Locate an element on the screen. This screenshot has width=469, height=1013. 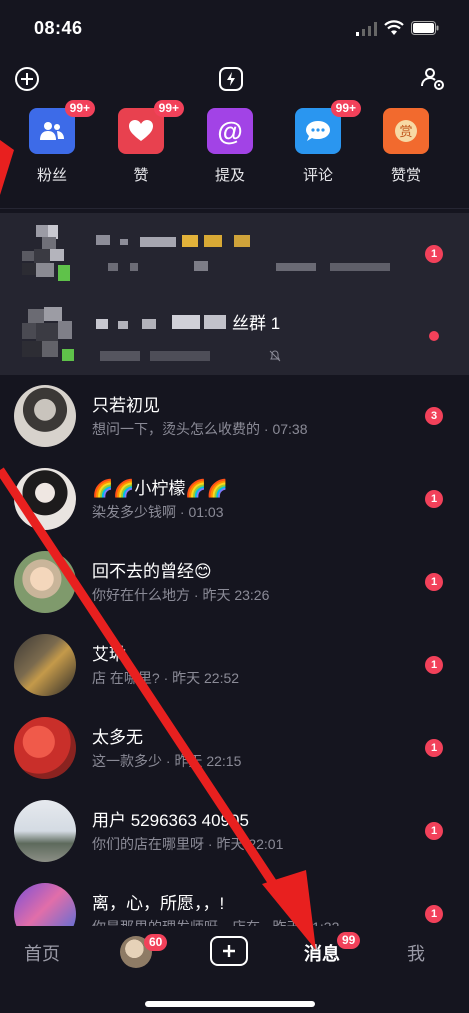
category-mentions: @ 提及 is located at coordinates (230, 146).